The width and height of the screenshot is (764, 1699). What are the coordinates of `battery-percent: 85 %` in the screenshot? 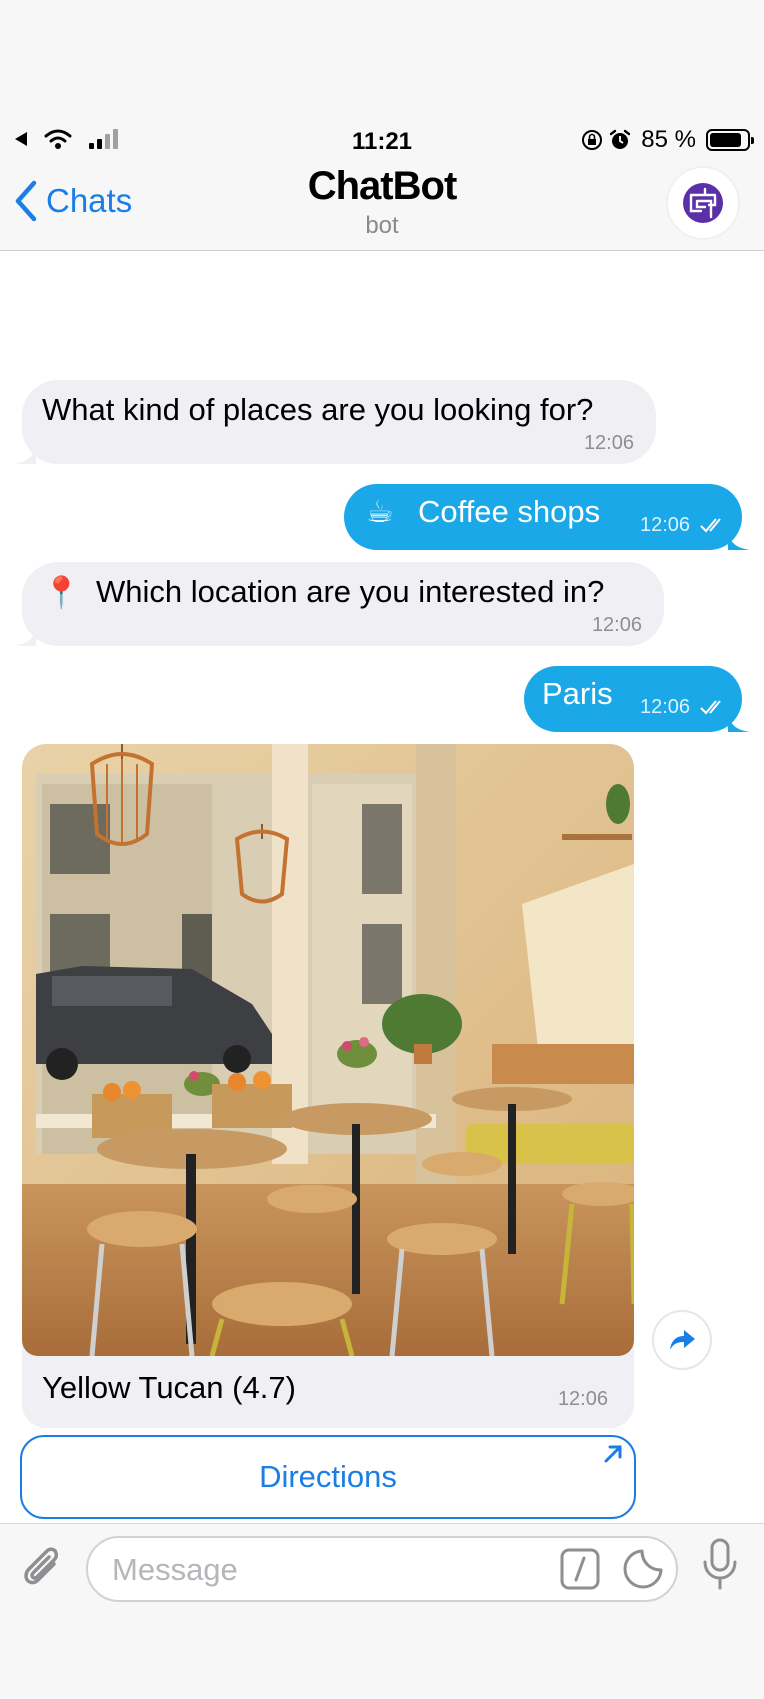 It's located at (668, 139).